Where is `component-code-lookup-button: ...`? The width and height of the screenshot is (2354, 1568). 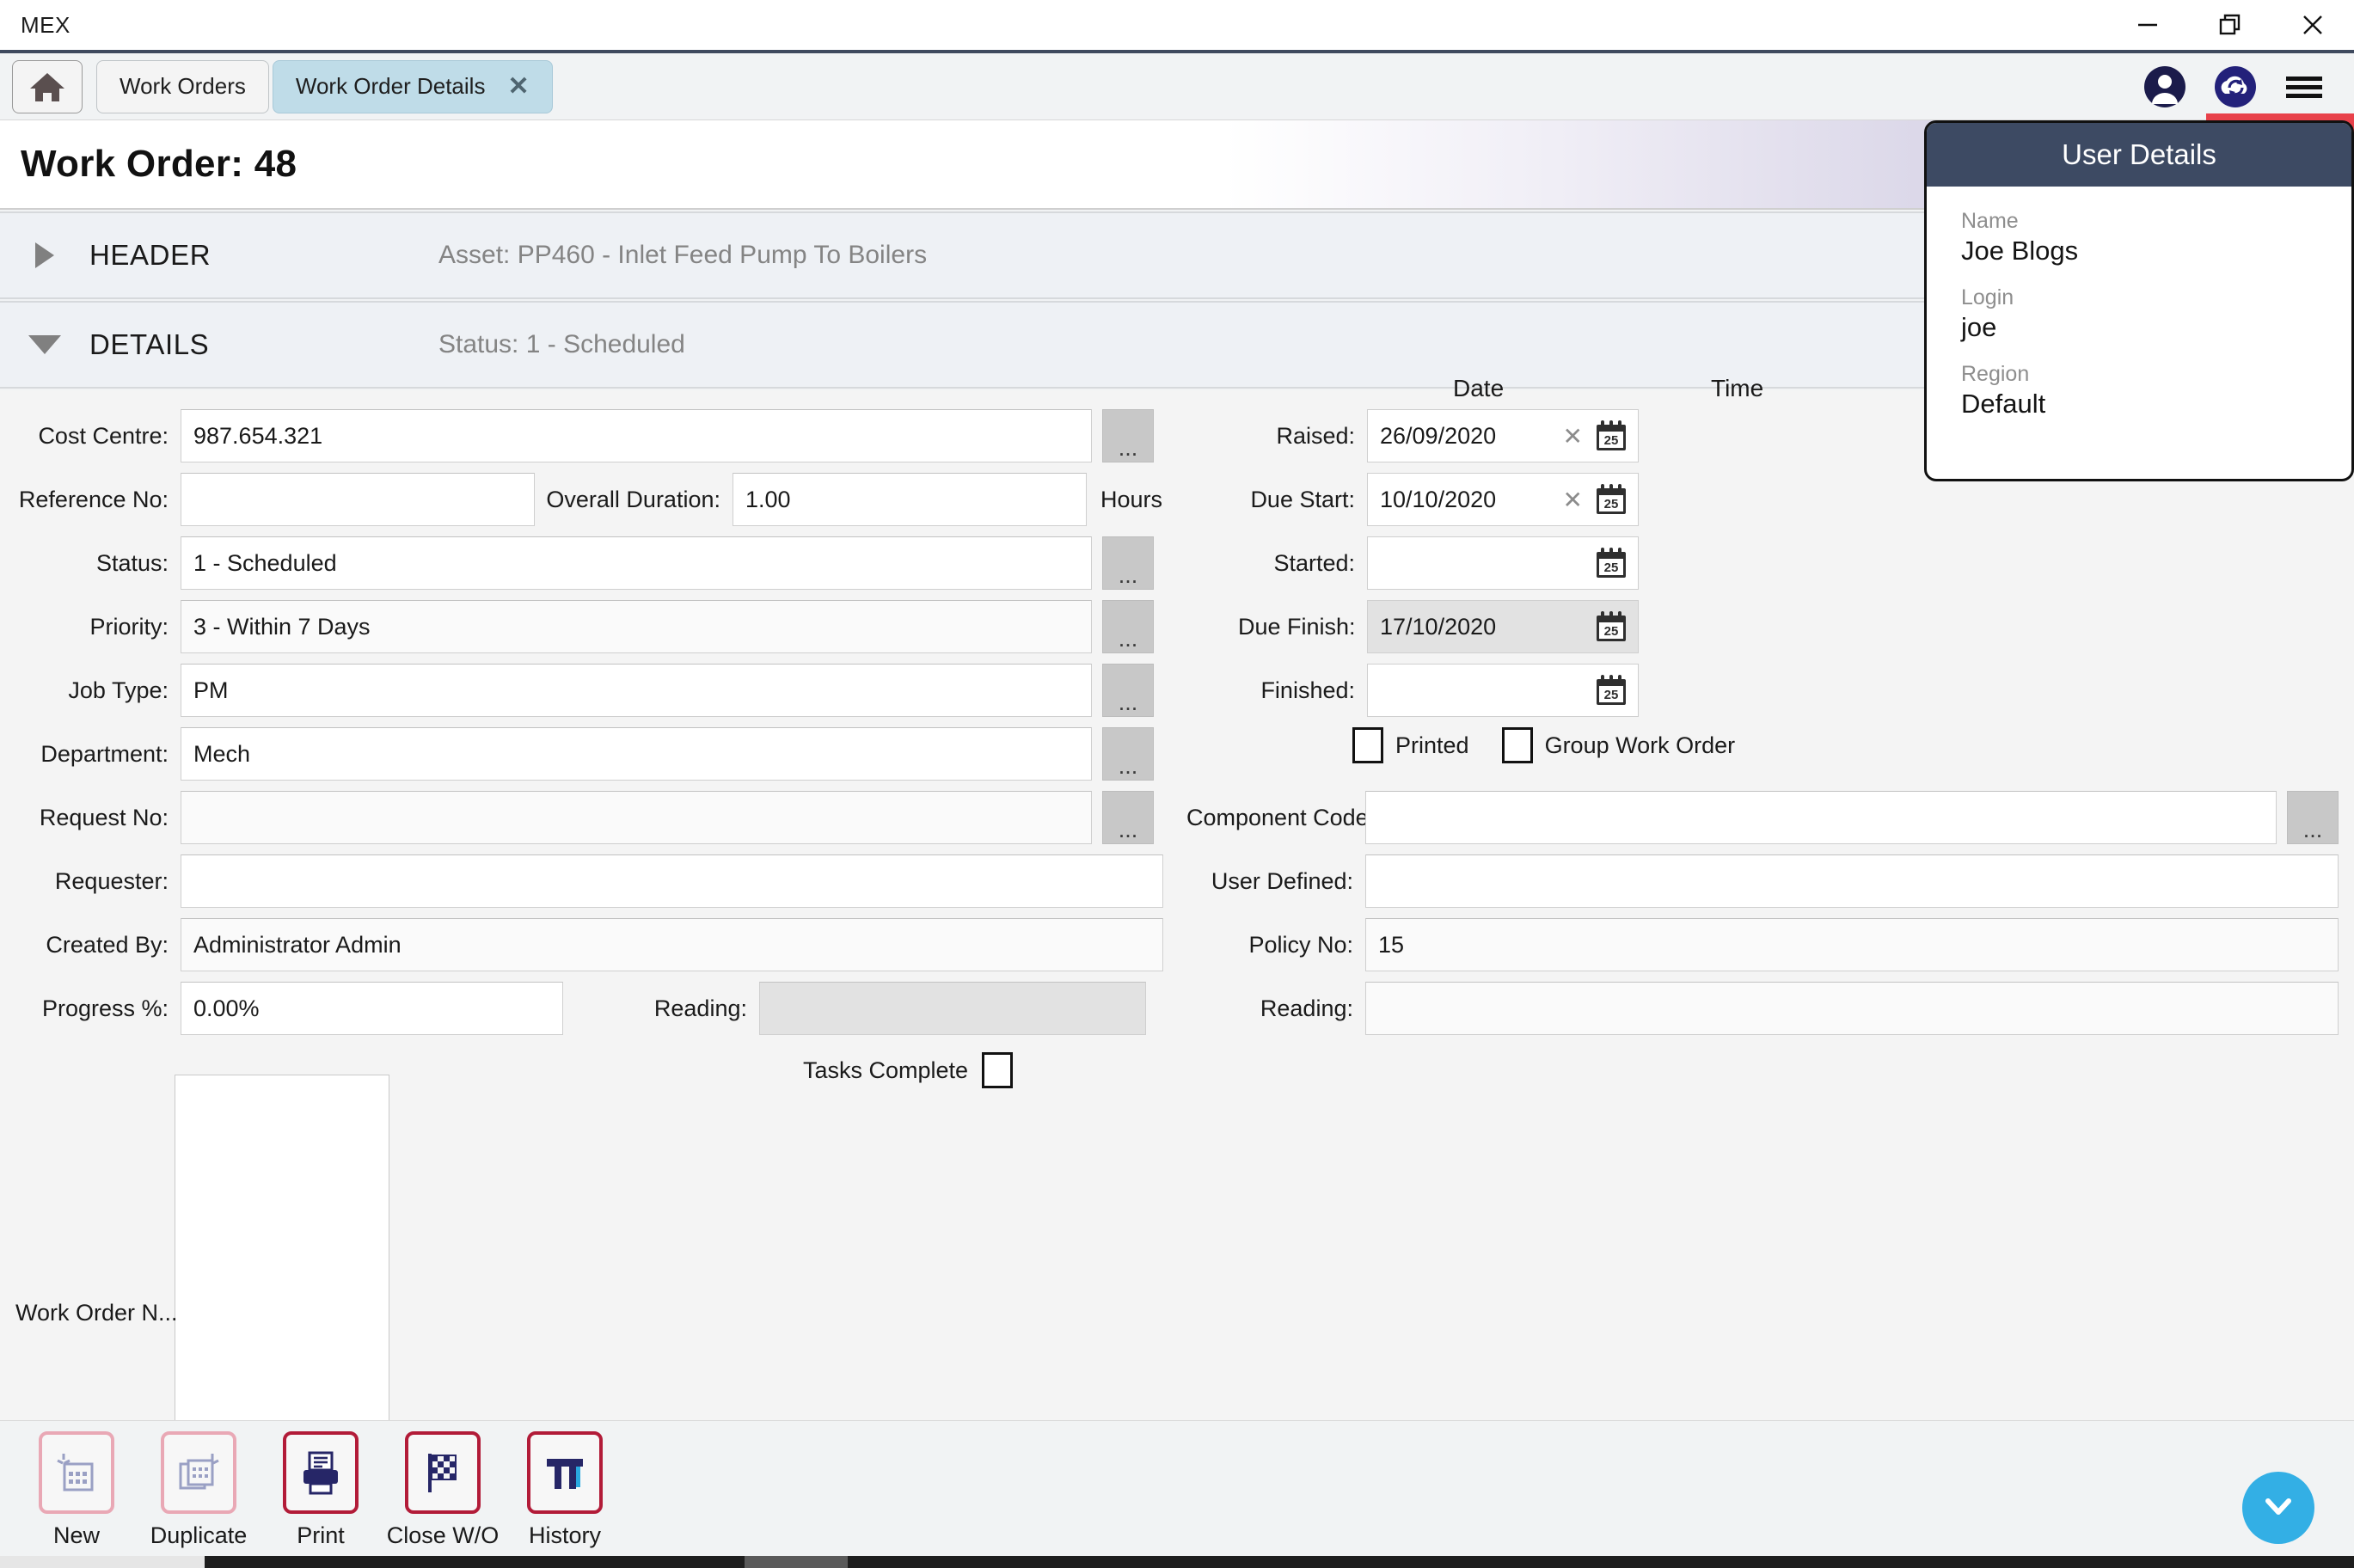
component-code-lookup-button: ... is located at coordinates (2313, 817).